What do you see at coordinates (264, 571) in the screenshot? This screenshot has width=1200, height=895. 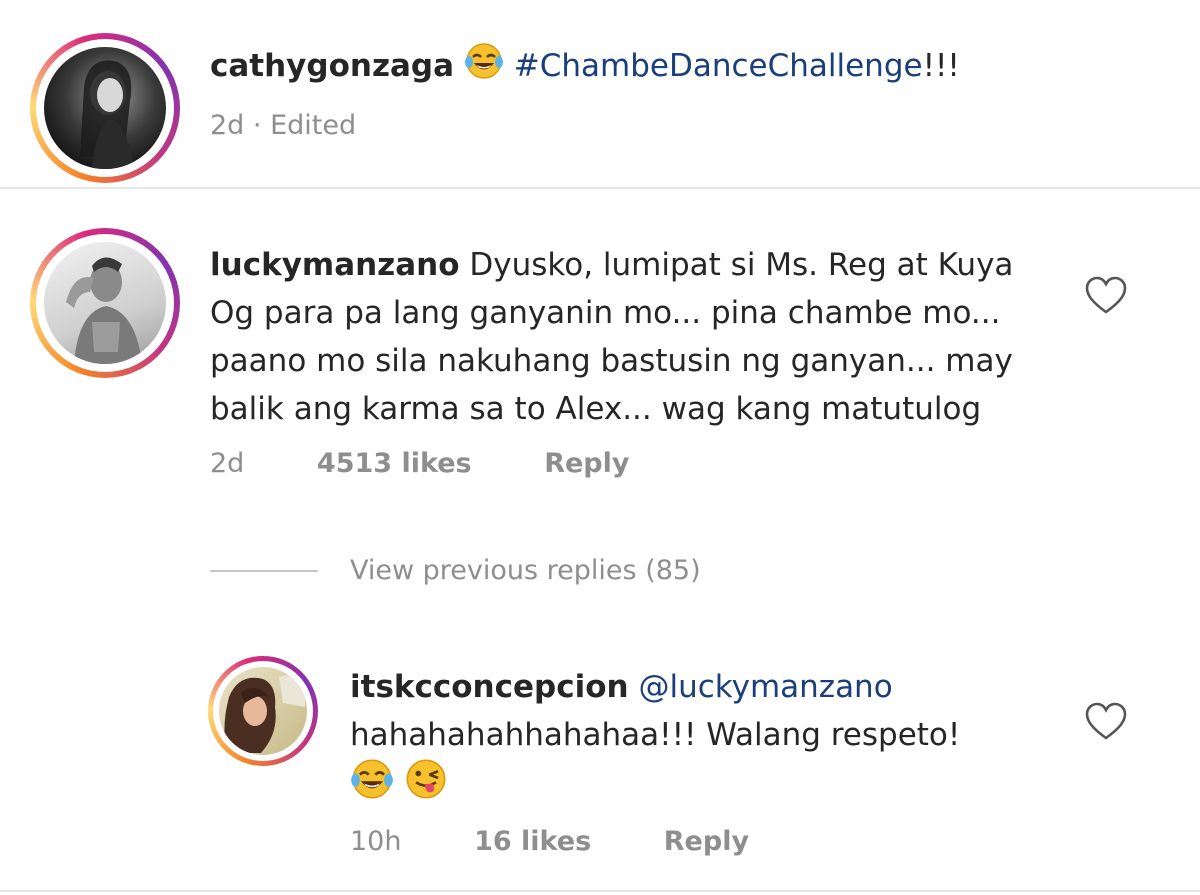 I see `replies-divider-line` at bounding box center [264, 571].